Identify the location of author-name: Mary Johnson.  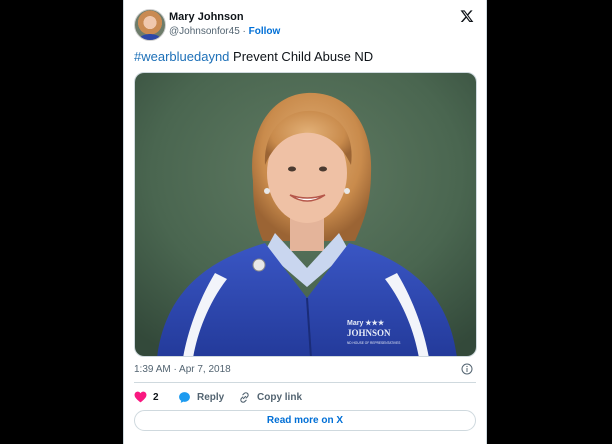
(206, 17).